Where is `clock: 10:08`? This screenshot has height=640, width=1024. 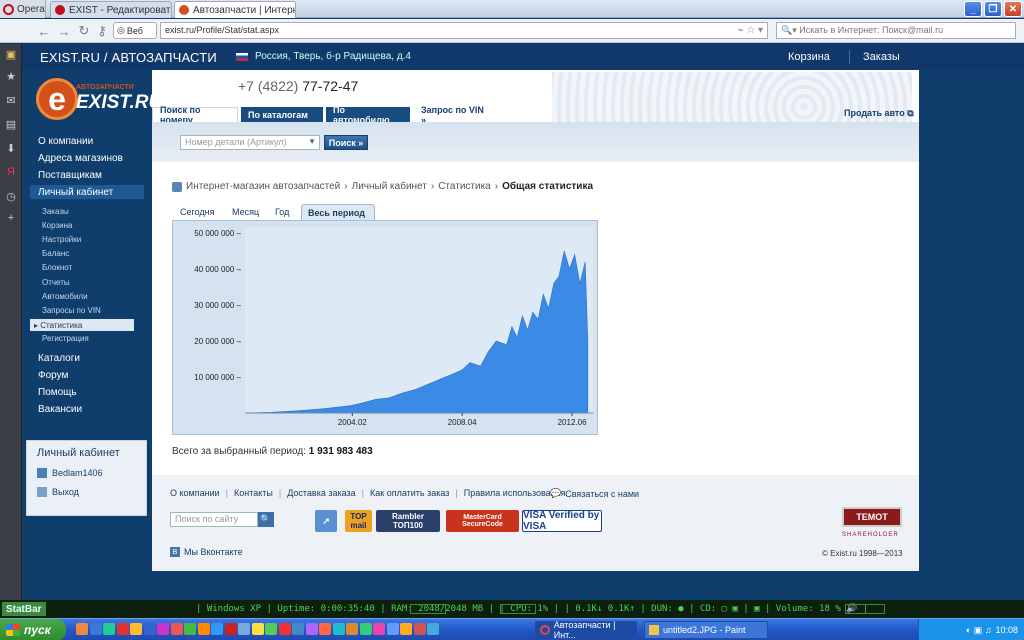
clock: 10:08 is located at coordinates (1006, 630).